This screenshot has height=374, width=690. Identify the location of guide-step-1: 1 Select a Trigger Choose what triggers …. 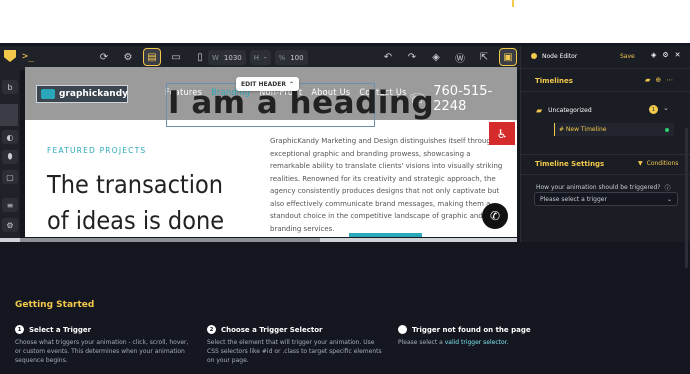
(102, 345).